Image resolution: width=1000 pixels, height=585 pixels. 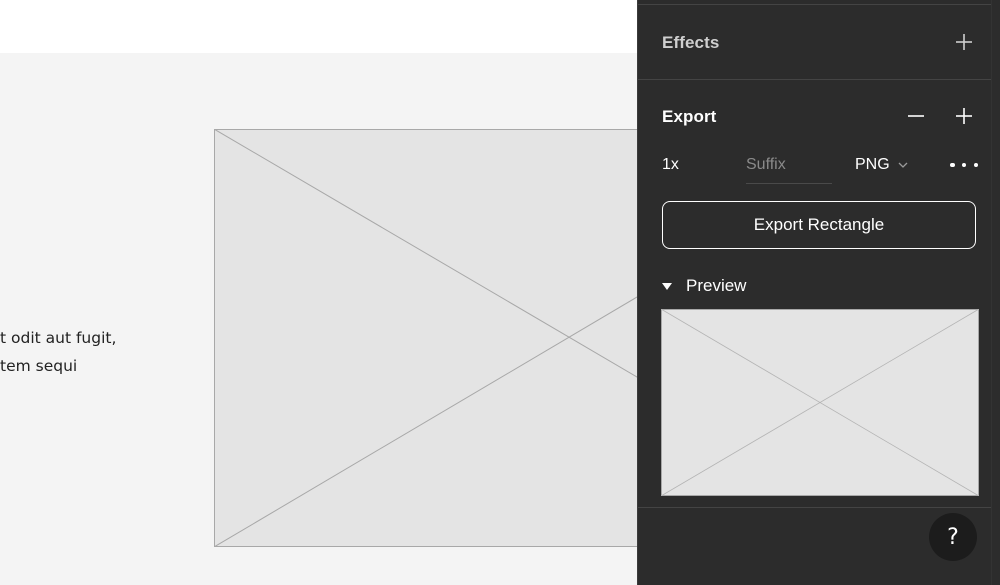 I want to click on more-options-button, so click(x=964, y=165).